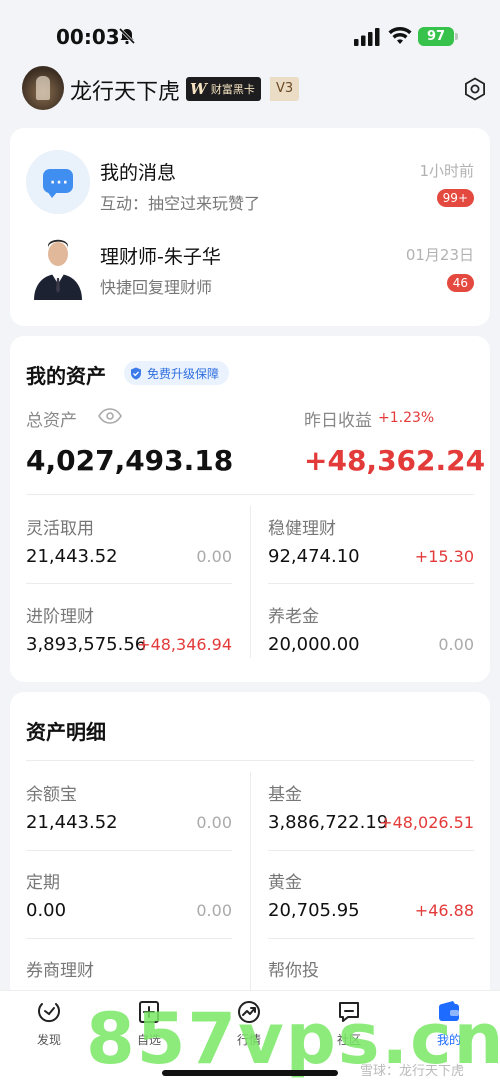 The image size is (500, 1086). I want to click on detail-item-value: 0.00, so click(46, 910).